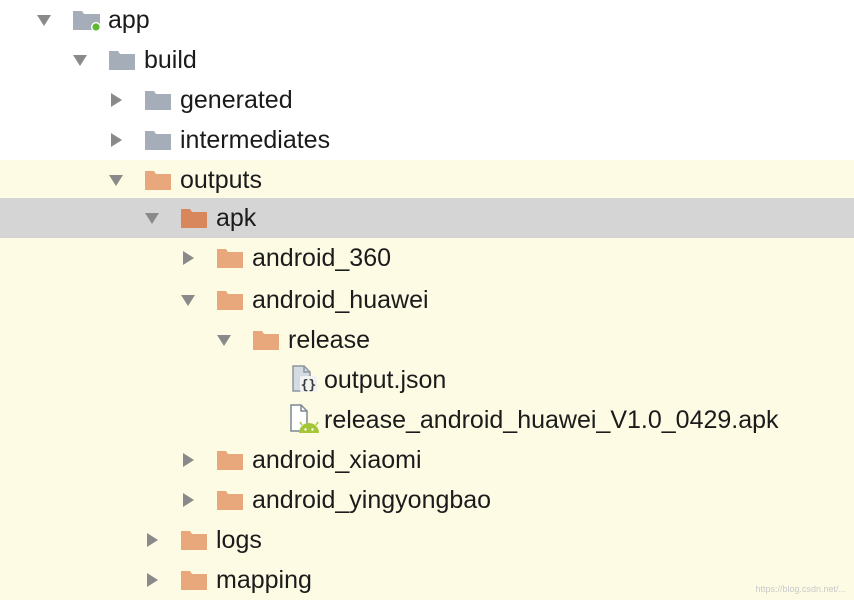 The image size is (854, 600). Describe the element at coordinates (427, 218) in the screenshot. I see `tree-row-apk: apk` at that location.